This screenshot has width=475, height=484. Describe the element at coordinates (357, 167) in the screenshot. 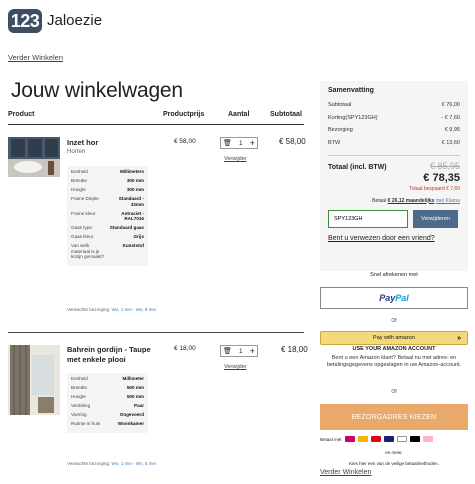

I see `total-label: Totaal (incl. BTW)` at that location.